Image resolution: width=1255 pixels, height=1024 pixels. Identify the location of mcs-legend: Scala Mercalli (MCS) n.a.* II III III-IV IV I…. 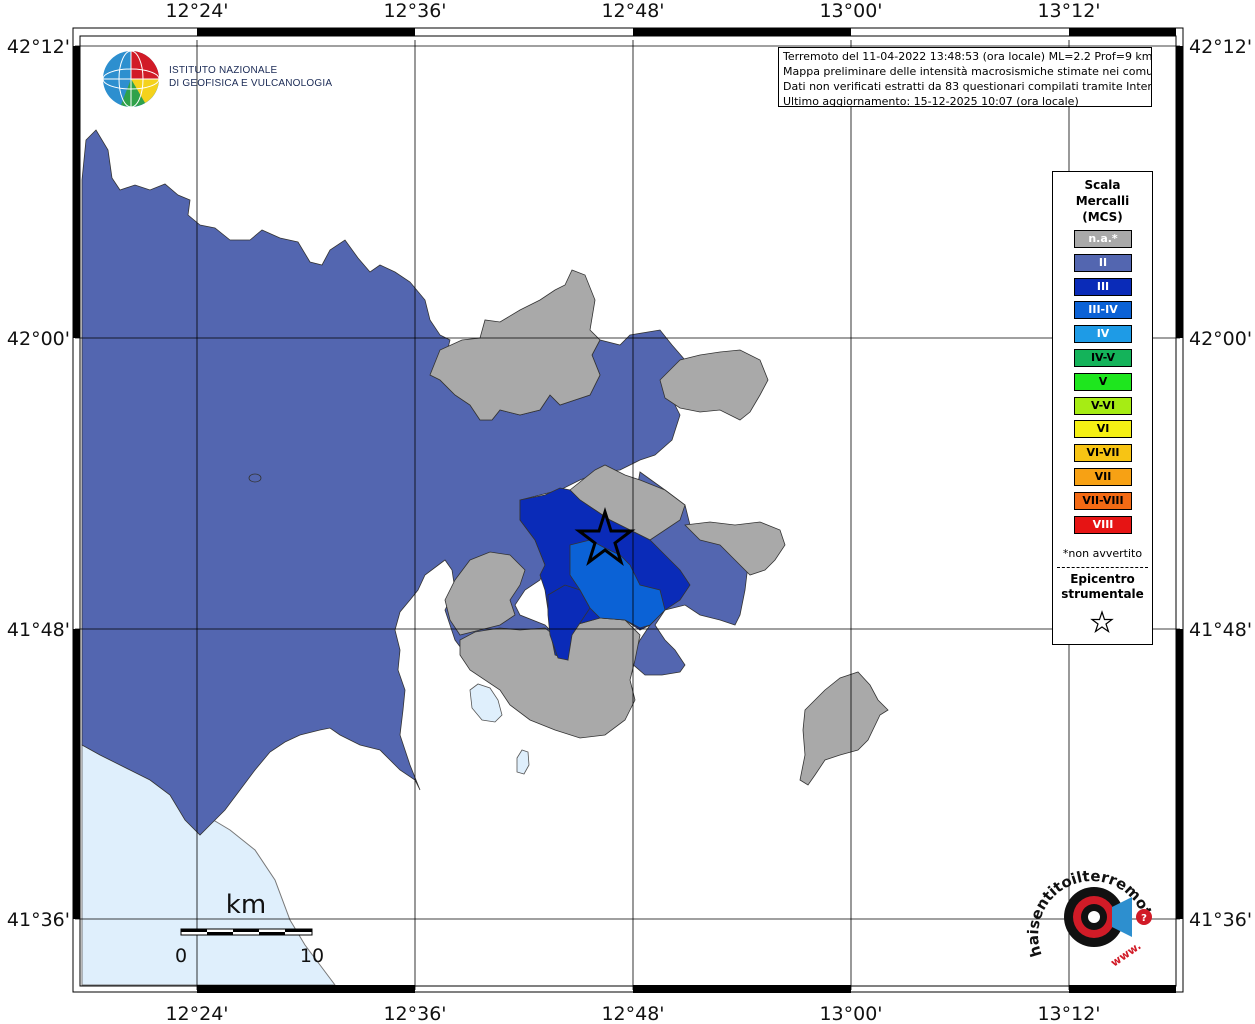
(1102, 408).